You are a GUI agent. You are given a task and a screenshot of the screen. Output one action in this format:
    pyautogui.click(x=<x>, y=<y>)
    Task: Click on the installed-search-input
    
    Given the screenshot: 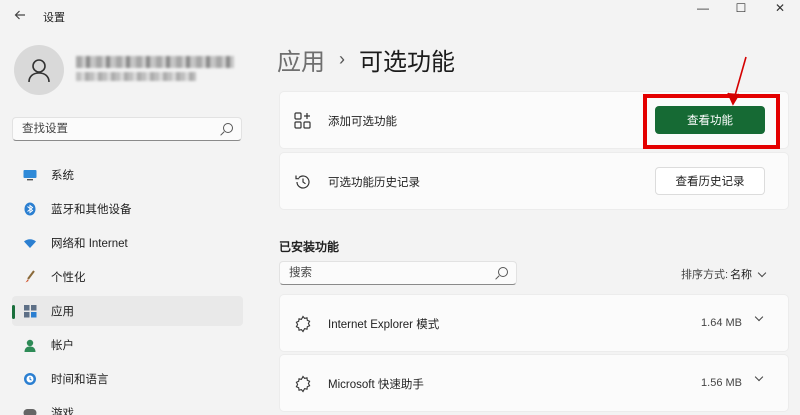 What is the action you would take?
    pyautogui.click(x=398, y=273)
    